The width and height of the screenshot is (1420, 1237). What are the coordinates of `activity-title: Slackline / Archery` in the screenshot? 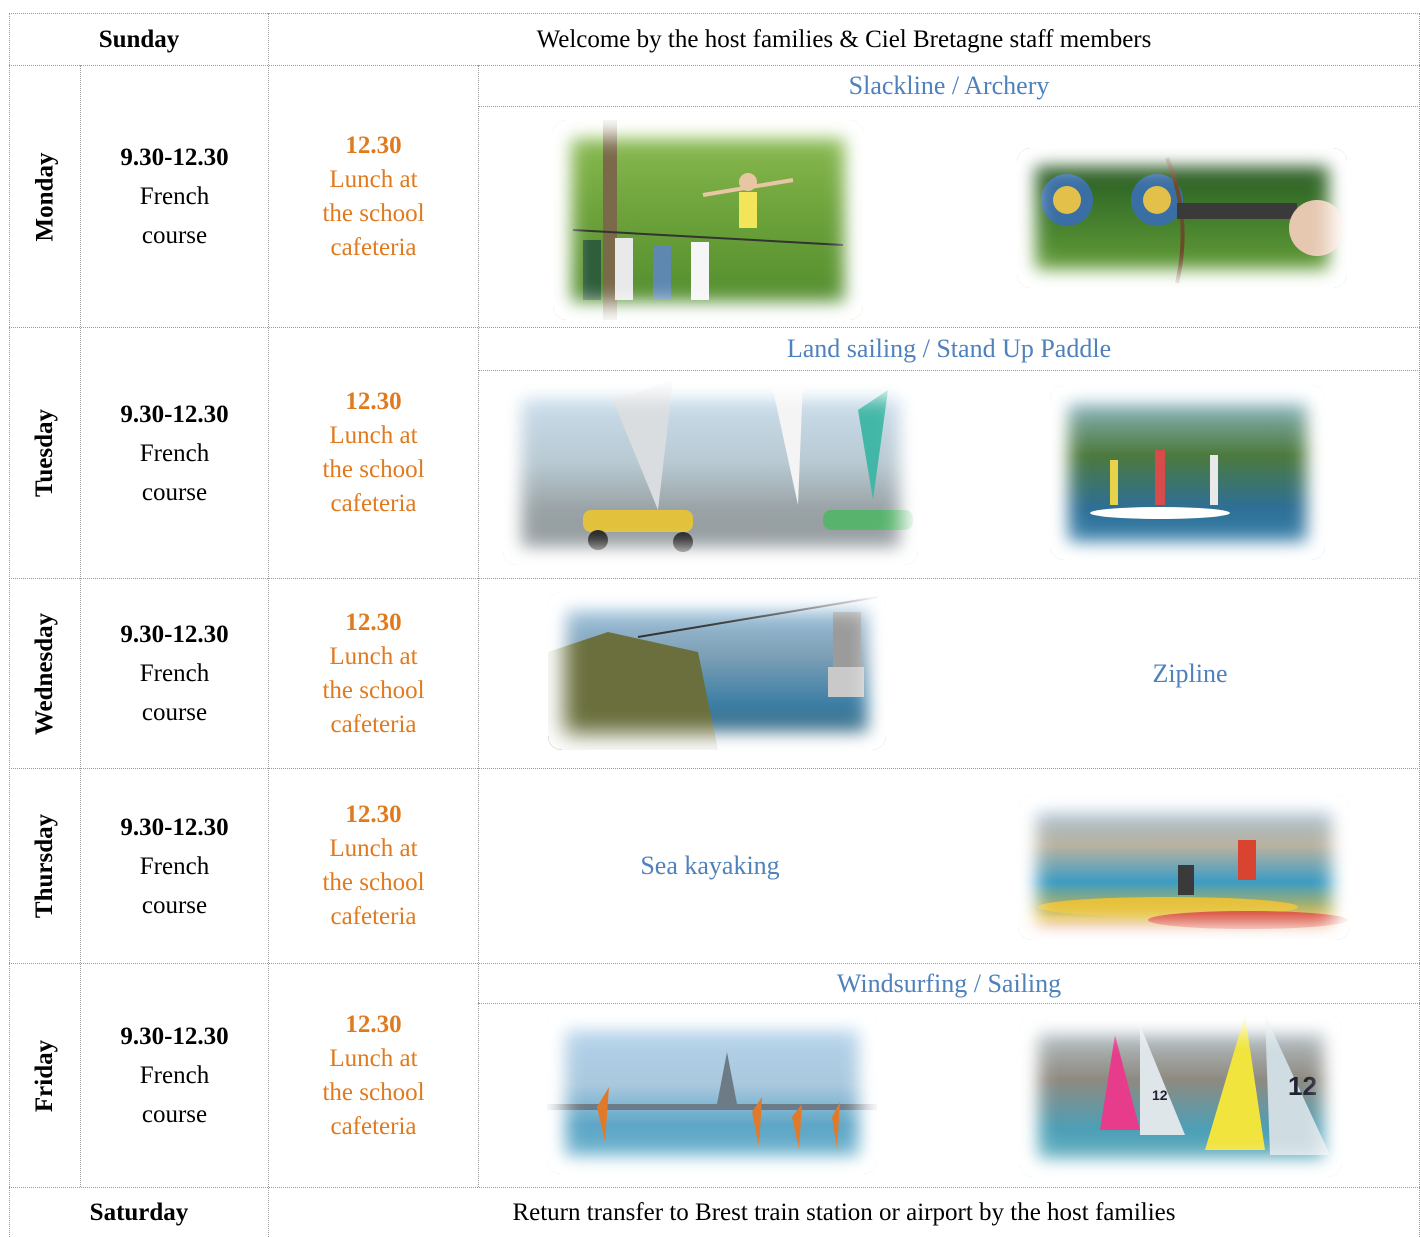 It's located at (949, 85).